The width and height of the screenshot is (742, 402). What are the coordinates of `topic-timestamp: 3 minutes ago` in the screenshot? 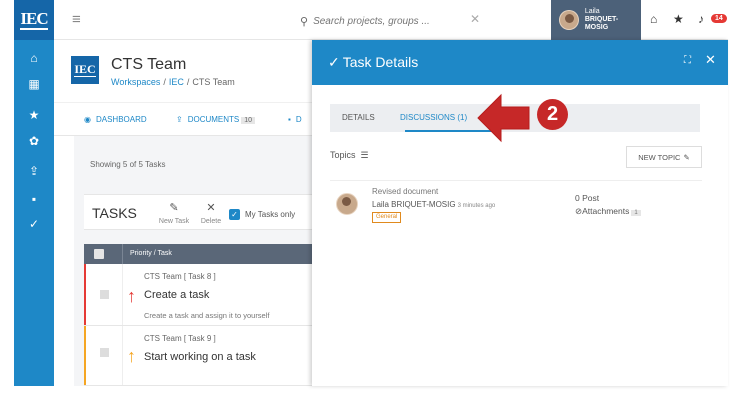 It's located at (476, 206).